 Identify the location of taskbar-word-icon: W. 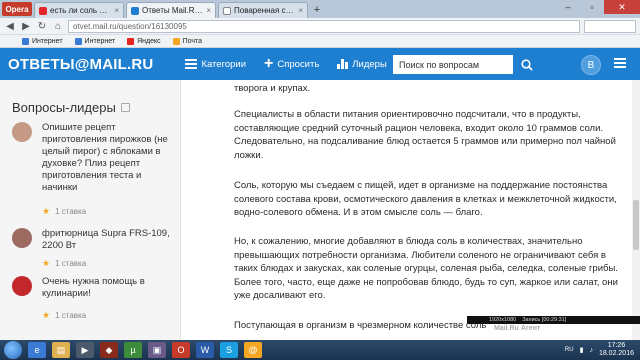
(205, 350).